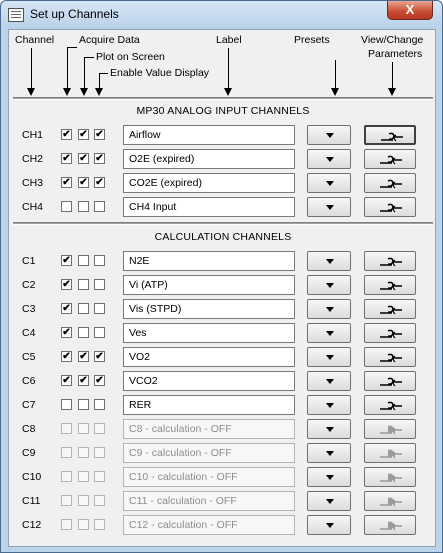 The width and height of the screenshot is (443, 553). What do you see at coordinates (209, 357) in the screenshot?
I see `channel-label-input: VO2` at bounding box center [209, 357].